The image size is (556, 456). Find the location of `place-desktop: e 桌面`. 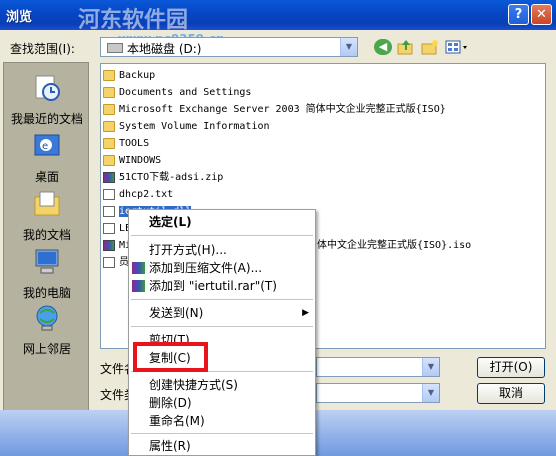

place-desktop: e 桌面 is located at coordinates (47, 158).